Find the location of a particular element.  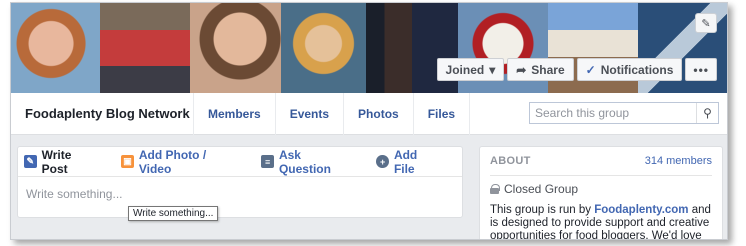

notifications-button: ✓ Notifications is located at coordinates (629, 69).